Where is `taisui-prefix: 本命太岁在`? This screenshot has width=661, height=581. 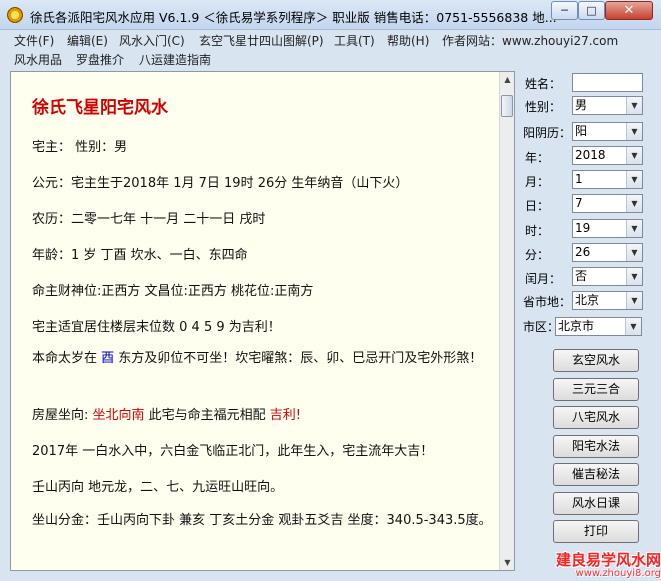 taisui-prefix: 本命太岁在 is located at coordinates (67, 358).